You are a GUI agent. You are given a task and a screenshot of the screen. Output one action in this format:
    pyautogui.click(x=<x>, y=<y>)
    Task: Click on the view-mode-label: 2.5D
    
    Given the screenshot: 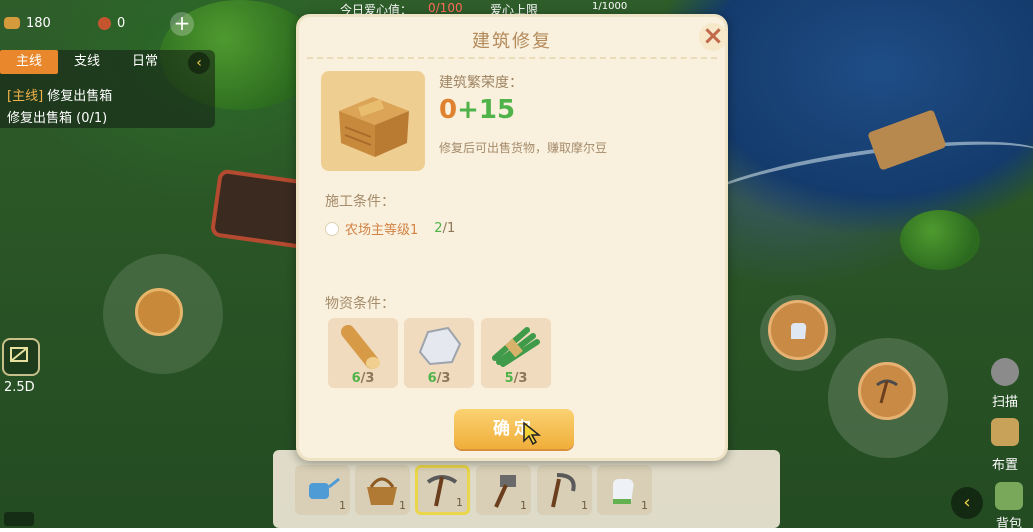 What is the action you would take?
    pyautogui.click(x=19, y=387)
    